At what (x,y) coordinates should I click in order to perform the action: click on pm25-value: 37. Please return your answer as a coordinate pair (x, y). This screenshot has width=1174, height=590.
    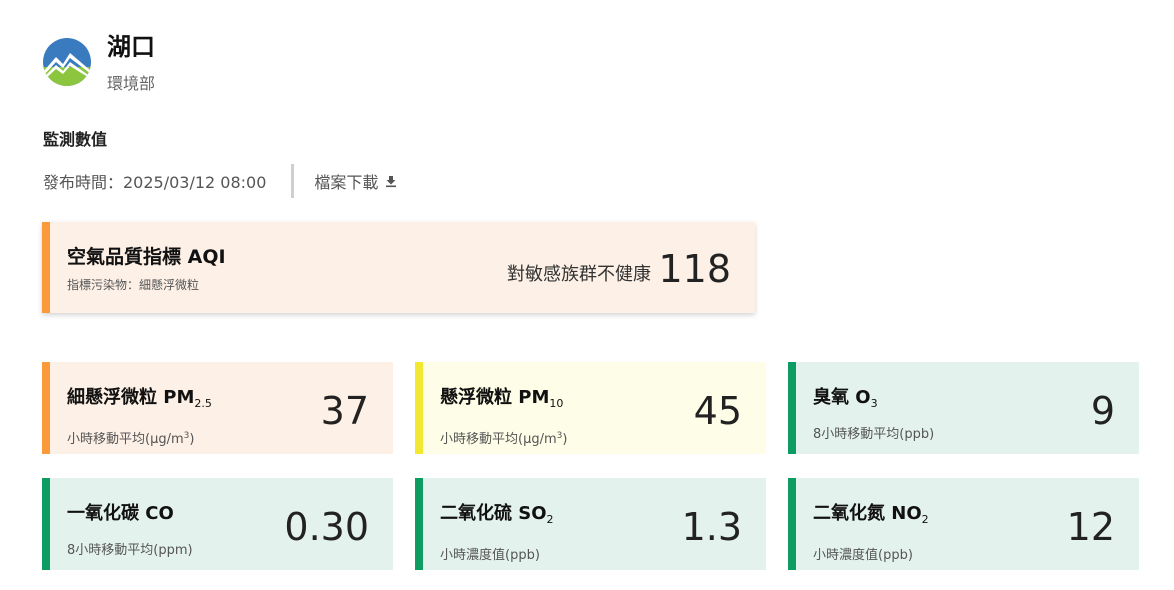
    Looking at the image, I should click on (344, 411).